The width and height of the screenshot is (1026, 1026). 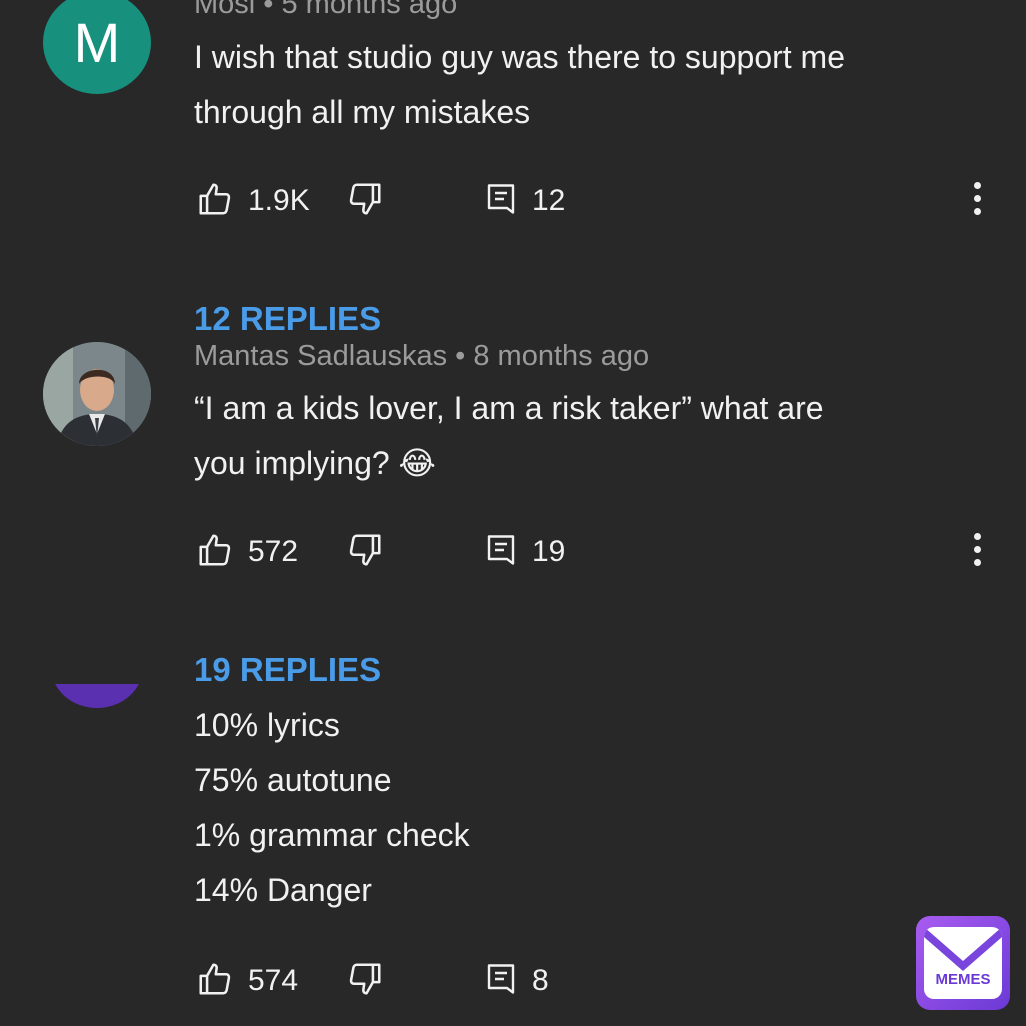 What do you see at coordinates (326, 10) in the screenshot?
I see `comment-meta: Mosi • 5 months ago` at bounding box center [326, 10].